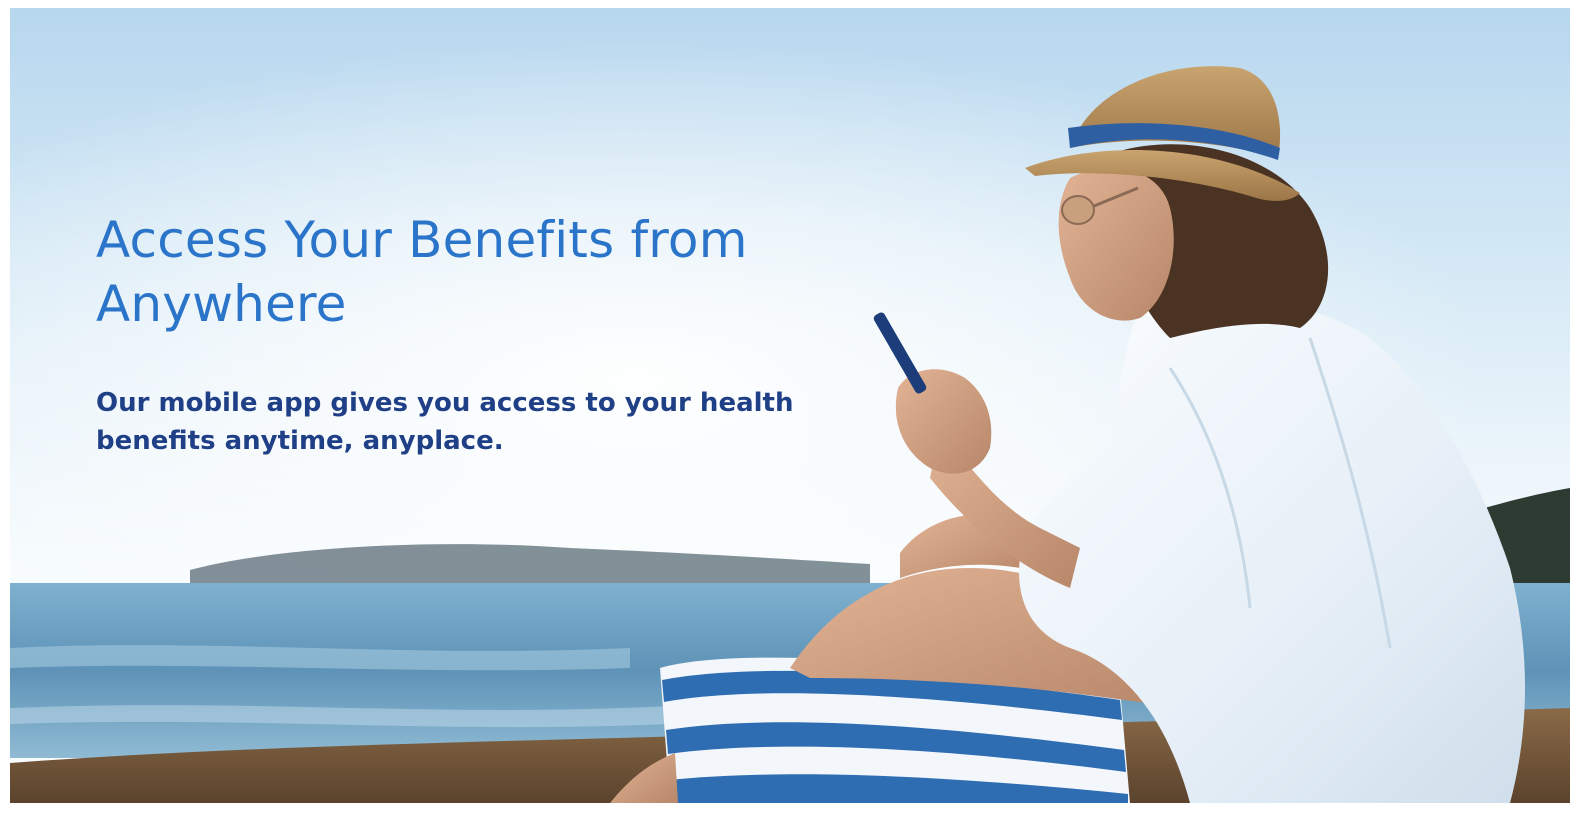 The width and height of the screenshot is (1583, 815). I want to click on headline: Access Your Benefits from Anywhere, so click(422, 272).